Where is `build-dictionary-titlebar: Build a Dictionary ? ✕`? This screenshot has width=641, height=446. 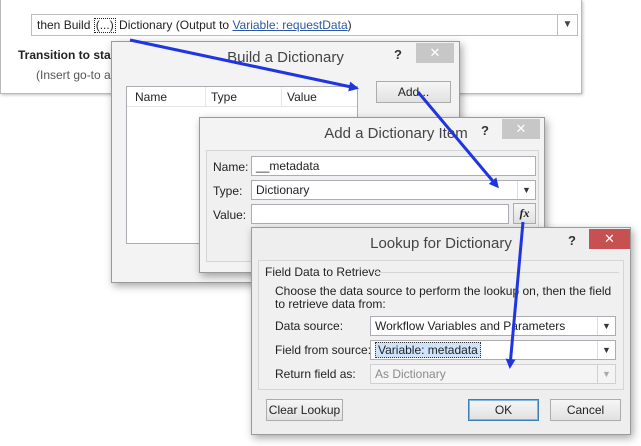
build-dictionary-titlebar: Build a Dictionary ? ✕ is located at coordinates (285, 57).